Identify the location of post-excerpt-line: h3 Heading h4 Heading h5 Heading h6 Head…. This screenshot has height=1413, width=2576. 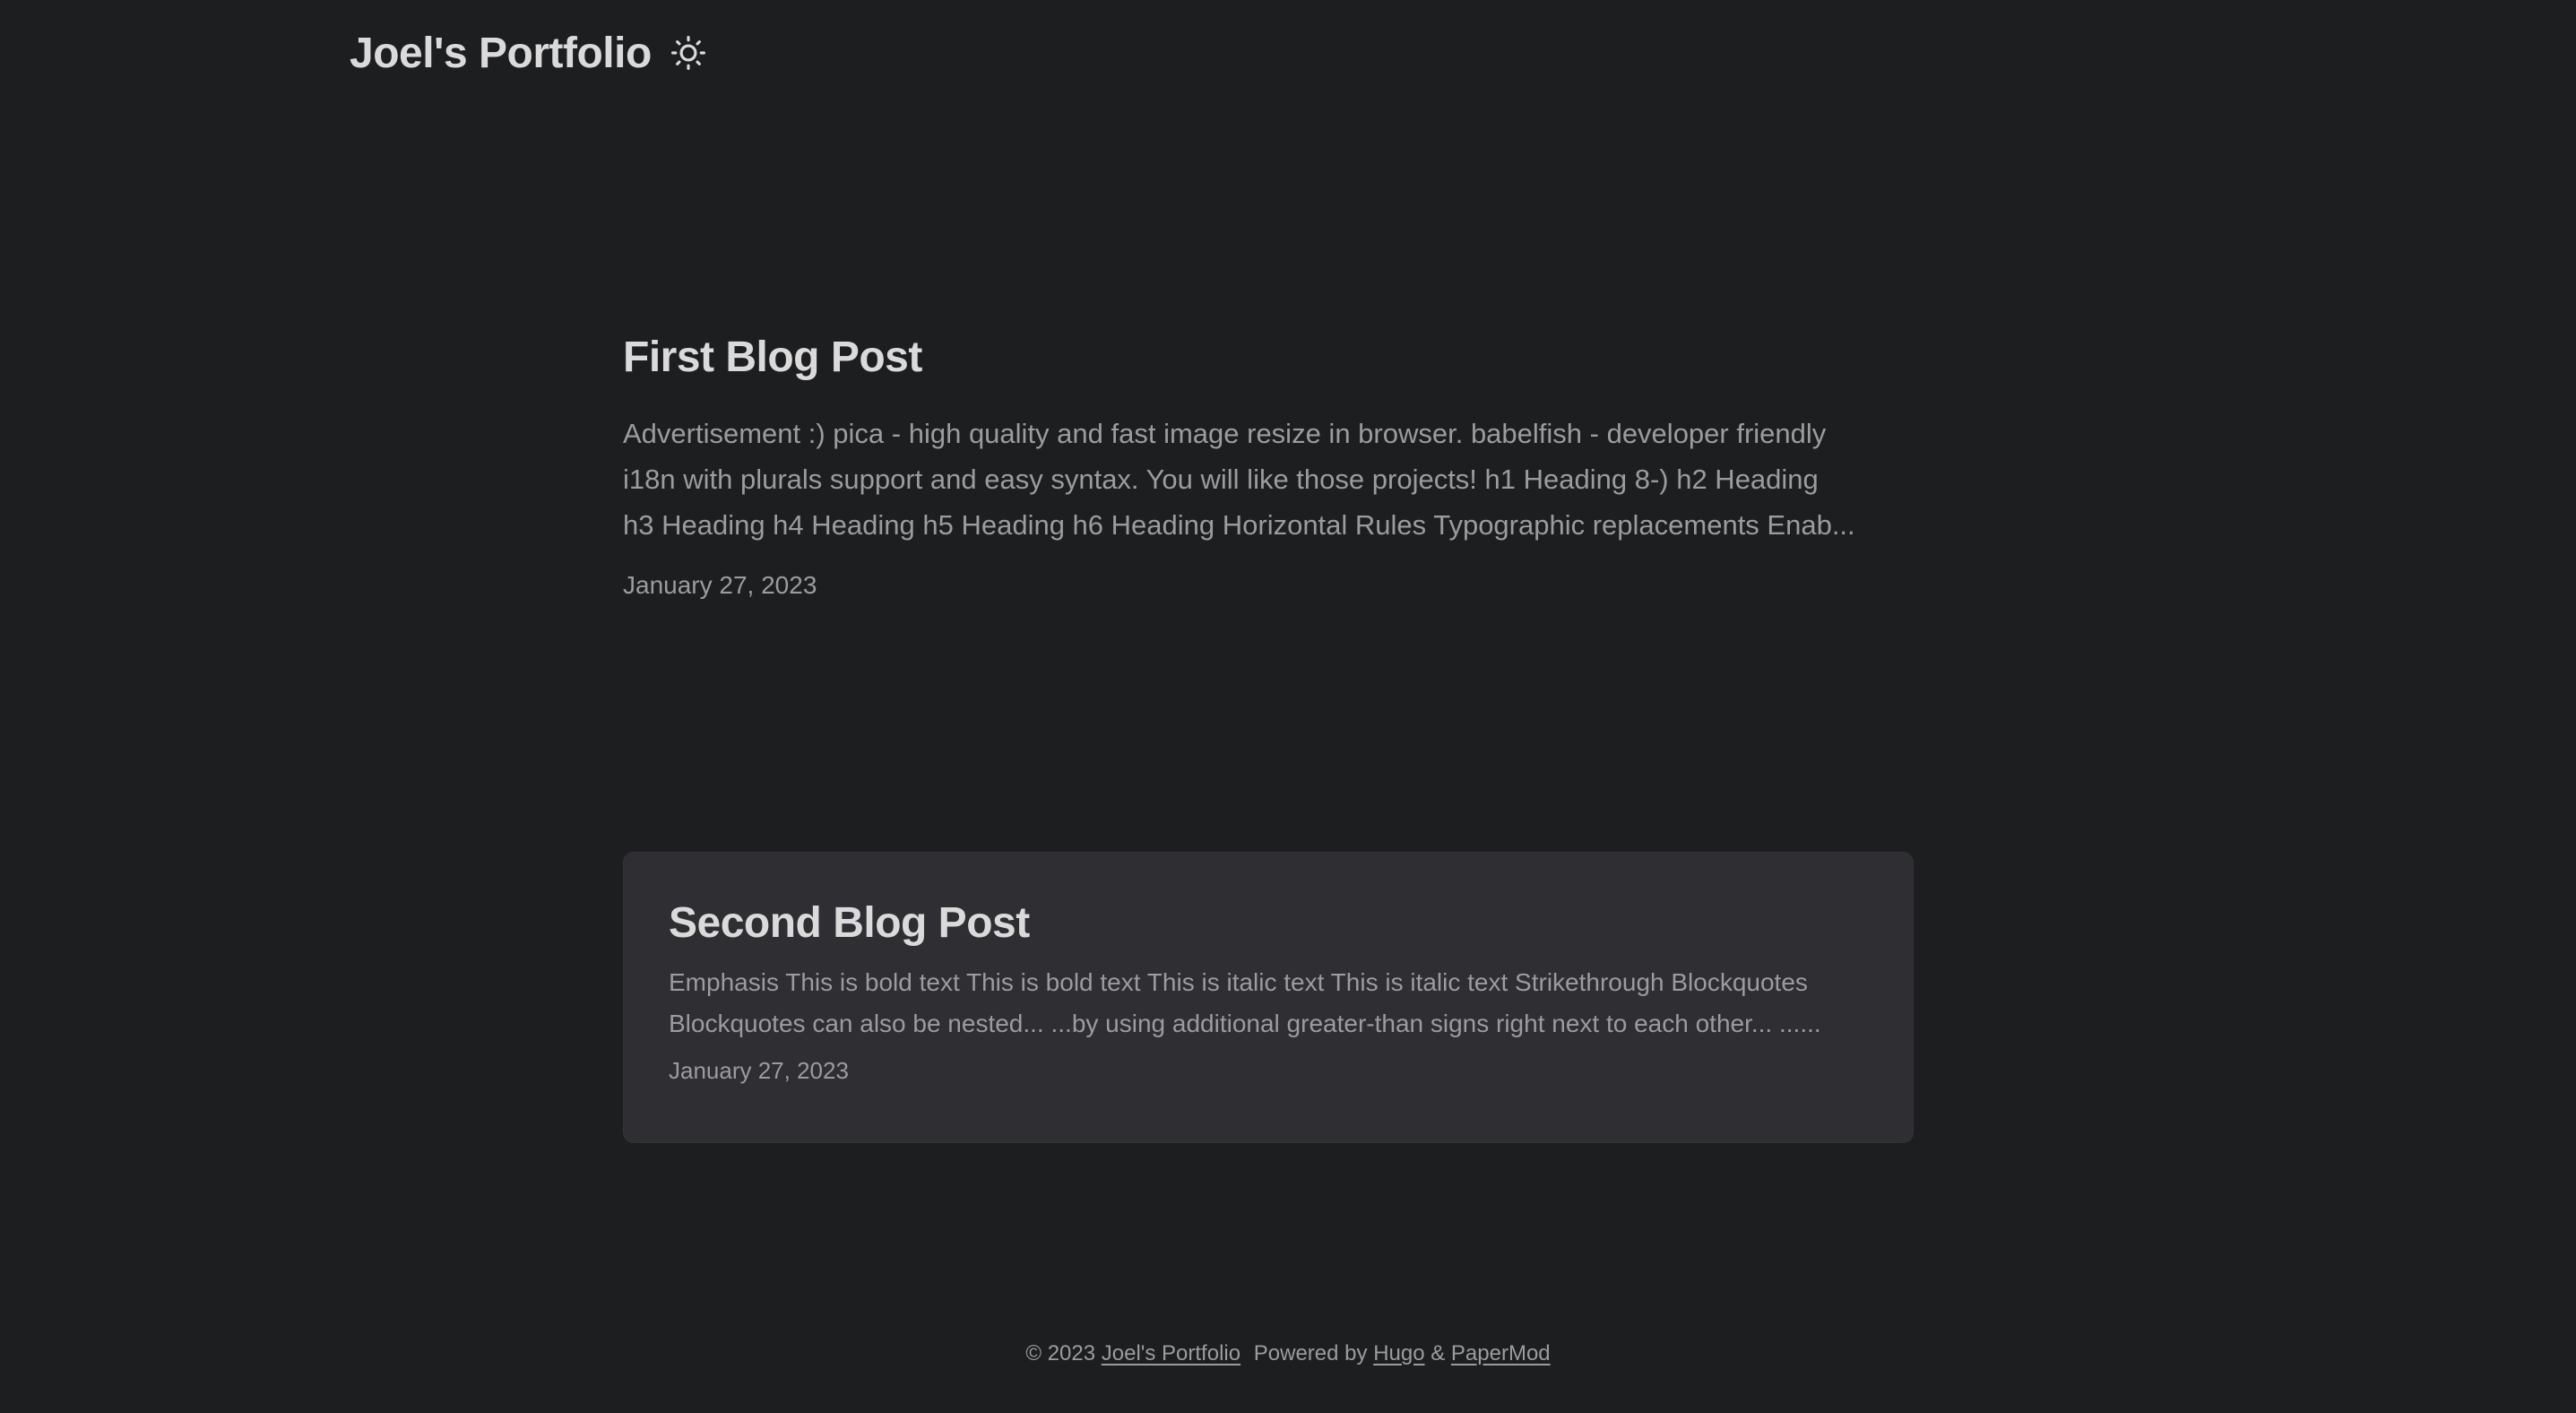
(1239, 524).